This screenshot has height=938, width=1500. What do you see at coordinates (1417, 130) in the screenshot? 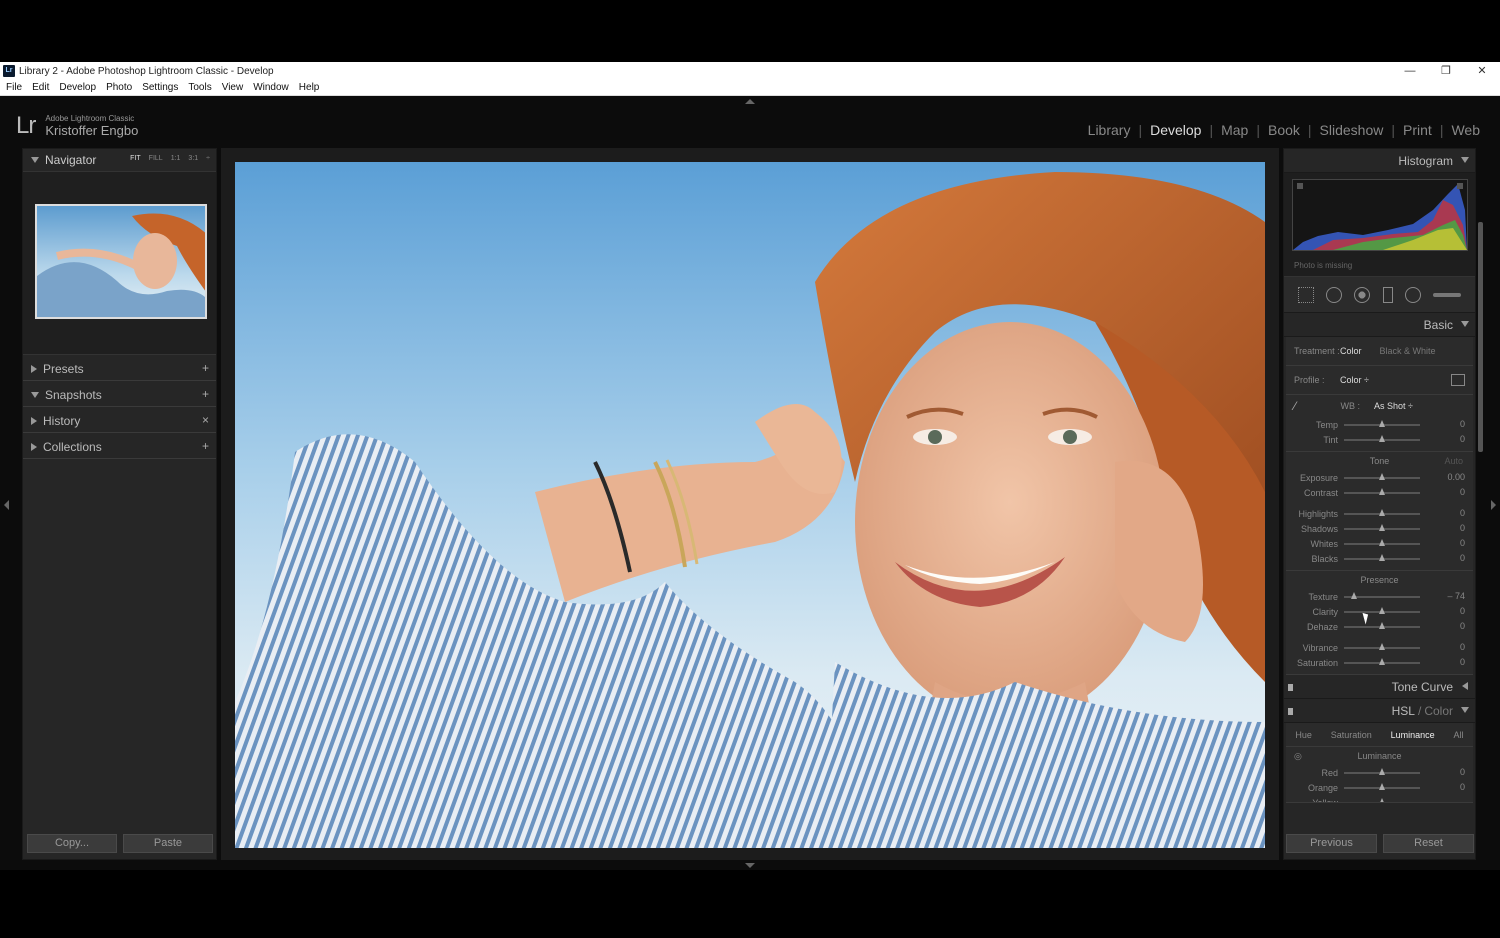
I see `module-print: Print` at bounding box center [1417, 130].